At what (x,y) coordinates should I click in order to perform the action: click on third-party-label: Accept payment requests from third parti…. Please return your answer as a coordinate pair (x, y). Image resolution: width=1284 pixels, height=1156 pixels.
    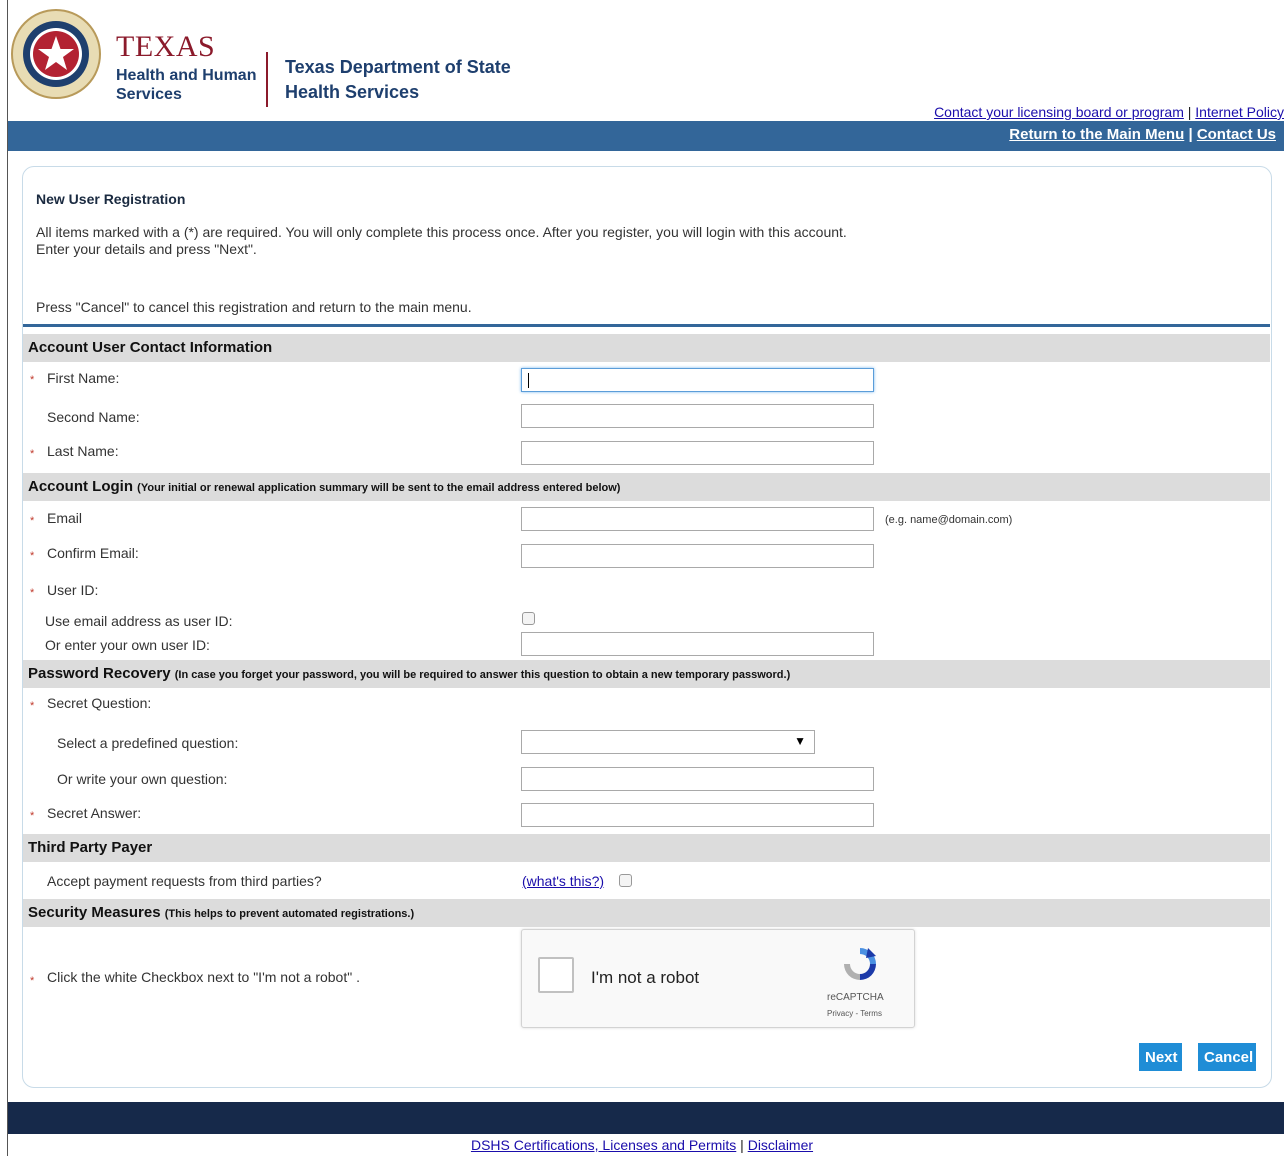
    Looking at the image, I should click on (184, 881).